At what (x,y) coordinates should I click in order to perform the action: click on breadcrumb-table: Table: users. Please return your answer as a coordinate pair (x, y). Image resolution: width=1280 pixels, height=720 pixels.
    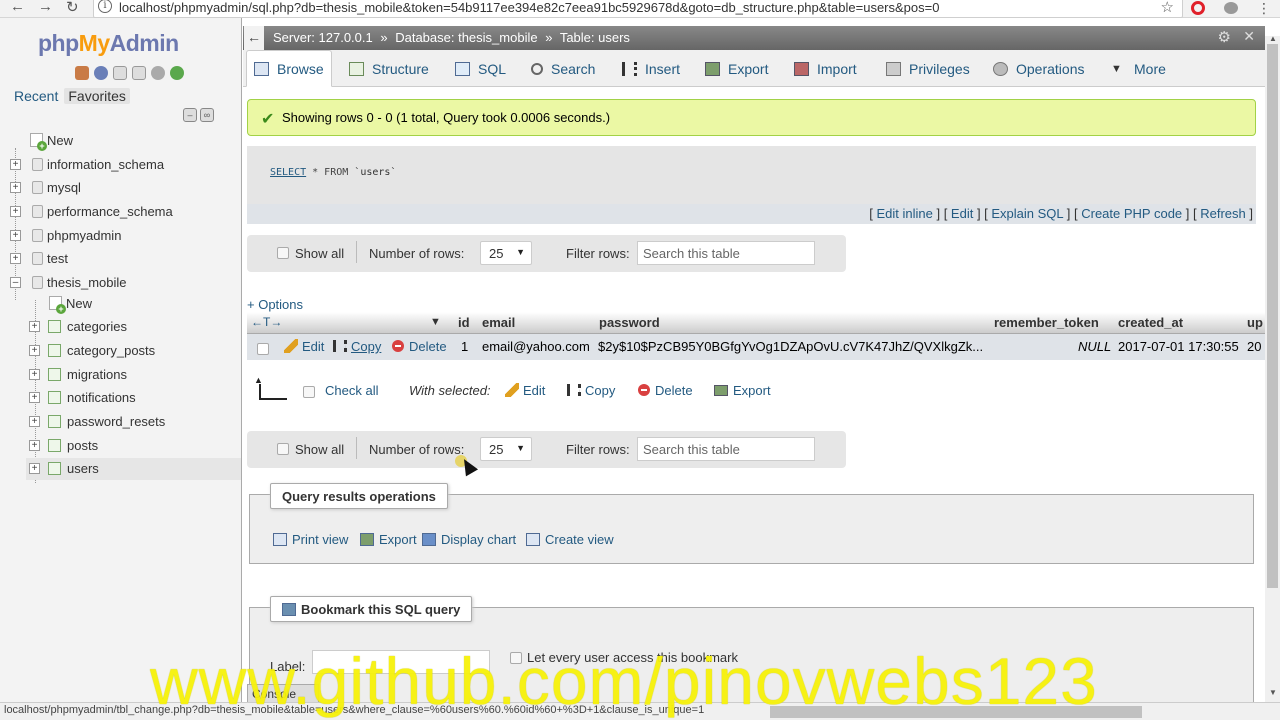
    Looking at the image, I should click on (595, 37).